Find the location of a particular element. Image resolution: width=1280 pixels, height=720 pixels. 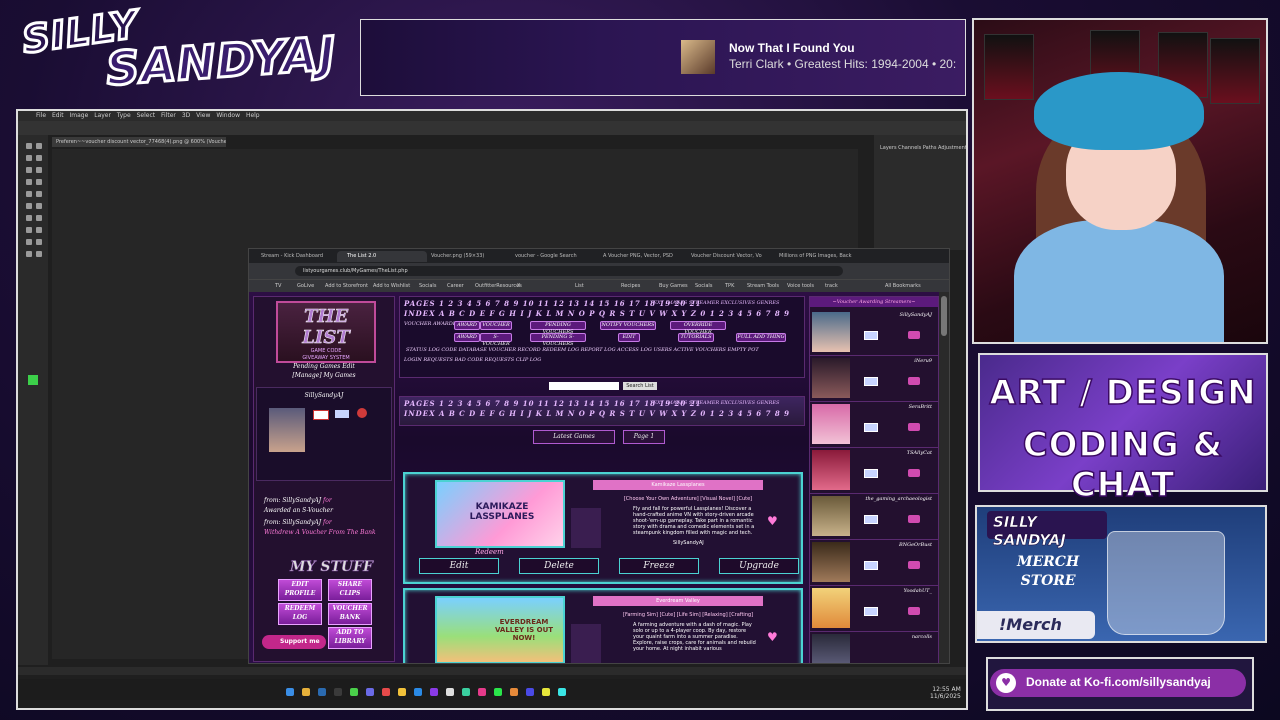

freeze-game-button: Freeze is located at coordinates (659, 566).